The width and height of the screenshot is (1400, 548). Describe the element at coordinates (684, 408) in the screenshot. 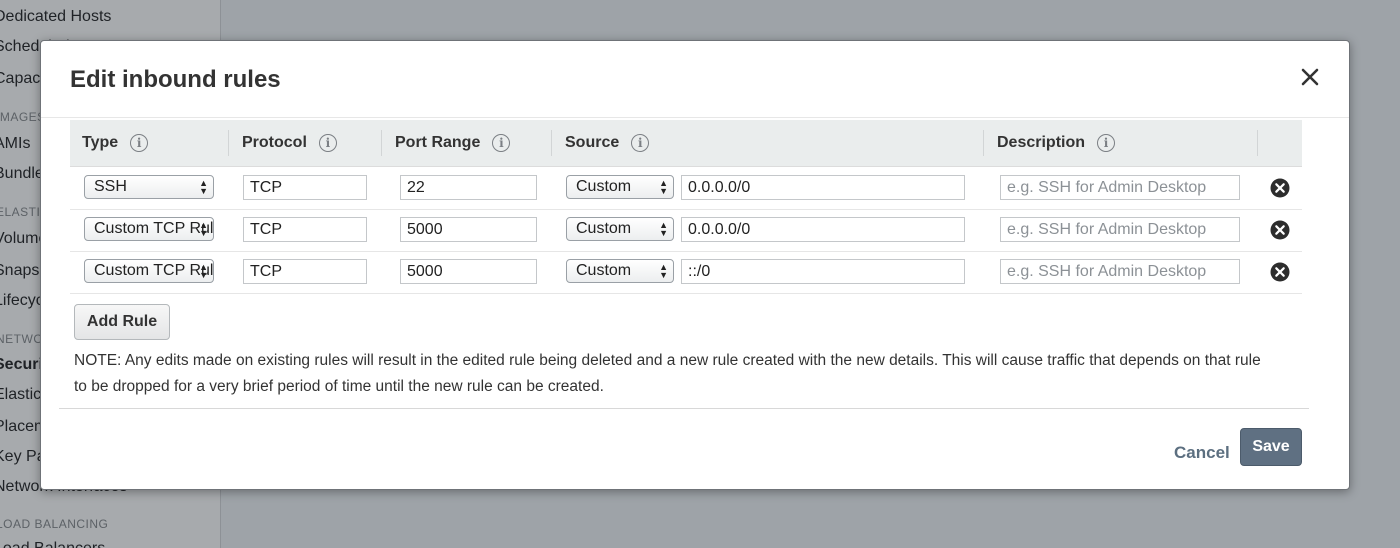

I see `footer-divider` at that location.